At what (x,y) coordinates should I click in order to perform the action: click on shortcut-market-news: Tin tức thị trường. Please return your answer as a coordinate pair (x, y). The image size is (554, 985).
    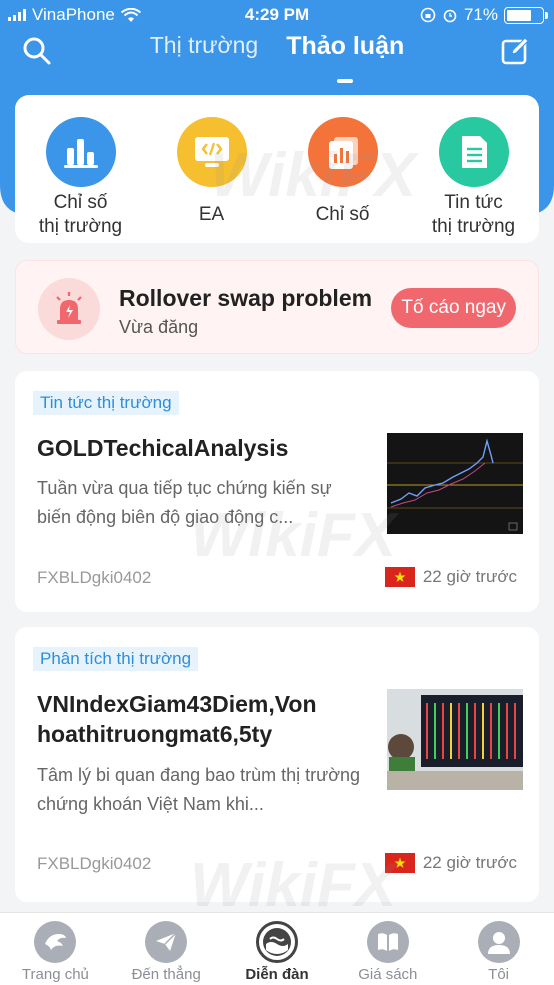
    Looking at the image, I should click on (474, 180).